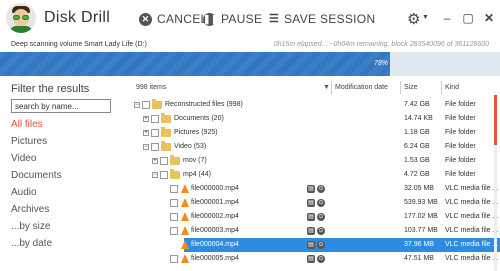 The image size is (500, 271). Describe the element at coordinates (27, 124) in the screenshot. I see `filter-all-files: All files` at that location.